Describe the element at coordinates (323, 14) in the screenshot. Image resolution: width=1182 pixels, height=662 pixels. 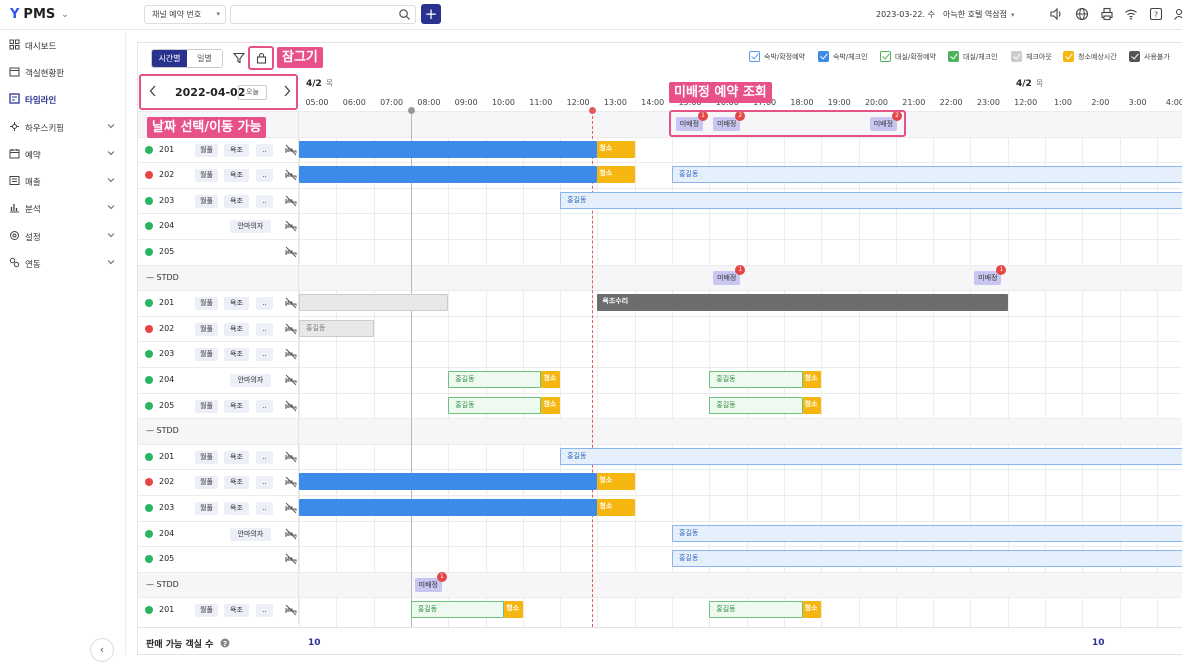
I see `search-input` at that location.